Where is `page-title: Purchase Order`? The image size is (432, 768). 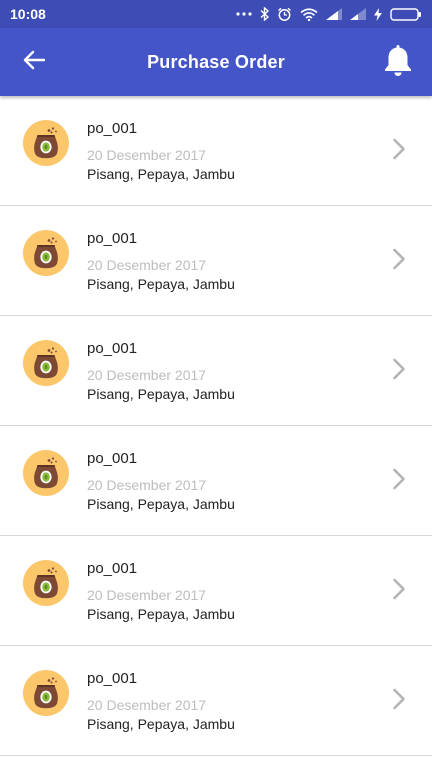 page-title: Purchase Order is located at coordinates (216, 62).